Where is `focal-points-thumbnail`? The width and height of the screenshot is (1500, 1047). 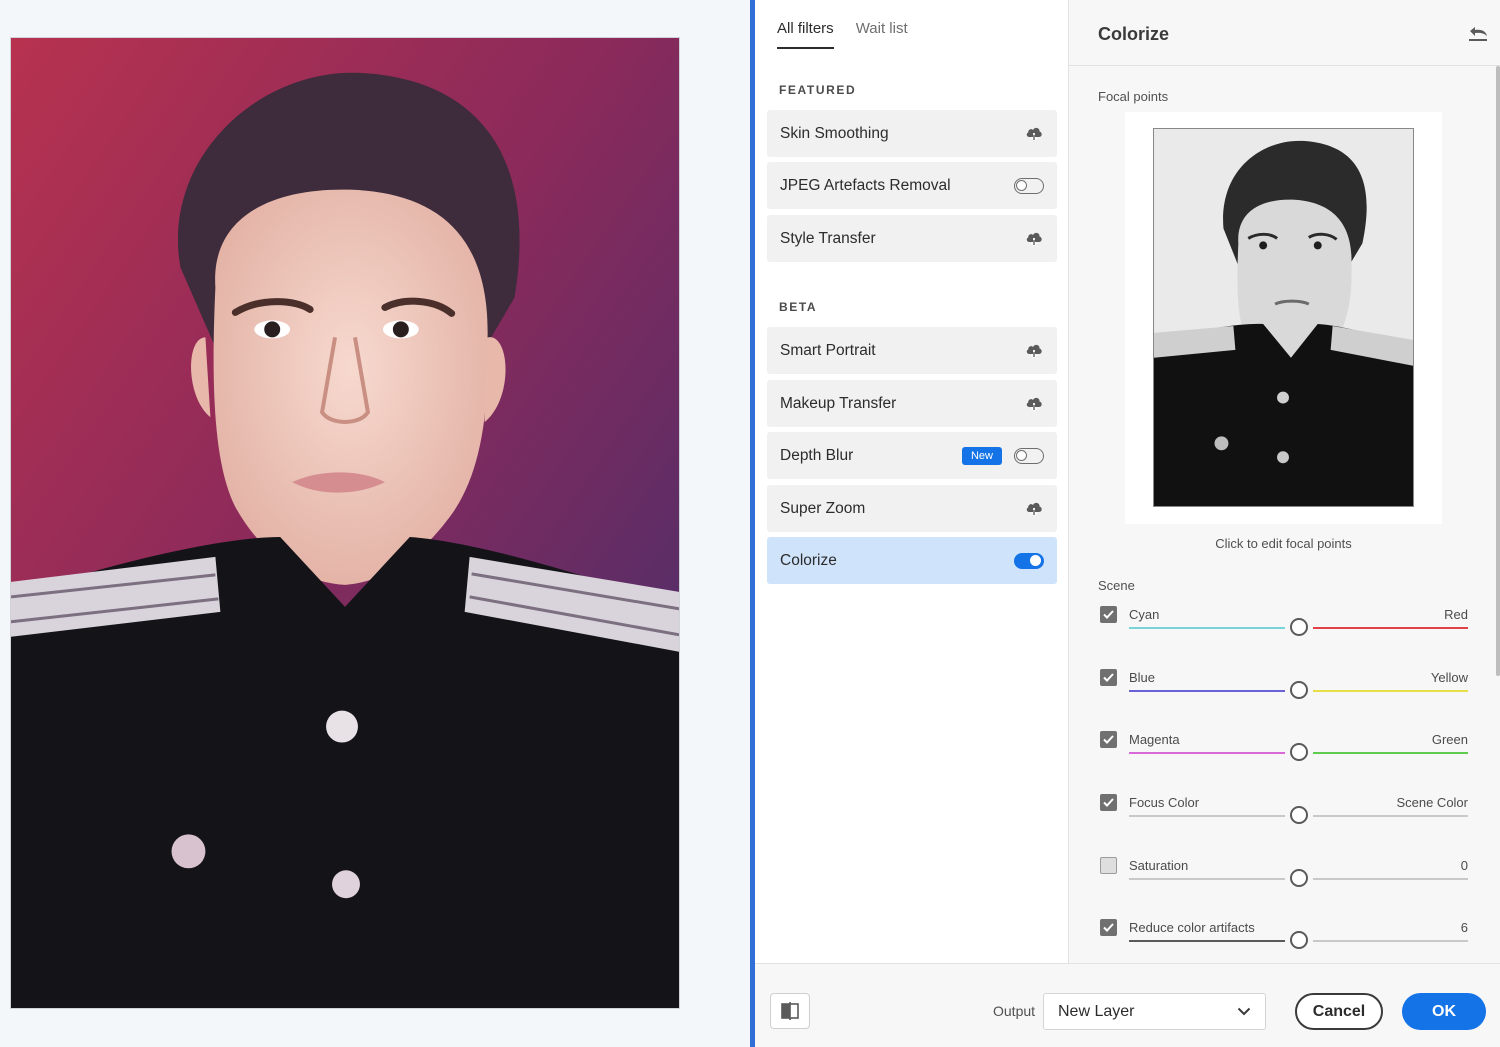 focal-points-thumbnail is located at coordinates (1283, 318).